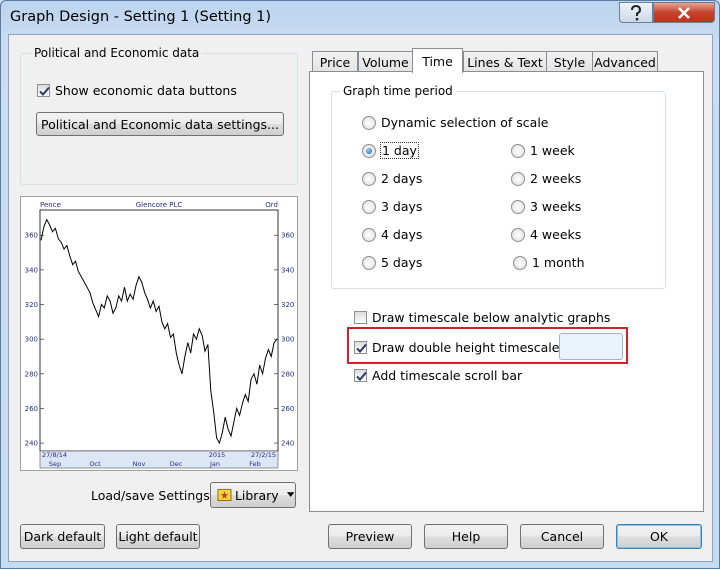 Image resolution: width=720 pixels, height=569 pixels. I want to click on scroll-bar-label: Add timescale scroll bar, so click(447, 375).